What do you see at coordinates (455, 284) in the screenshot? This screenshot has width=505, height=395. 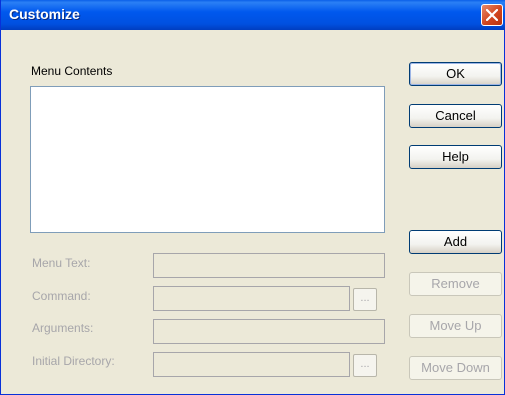 I see `remove-button: Remove` at bounding box center [455, 284].